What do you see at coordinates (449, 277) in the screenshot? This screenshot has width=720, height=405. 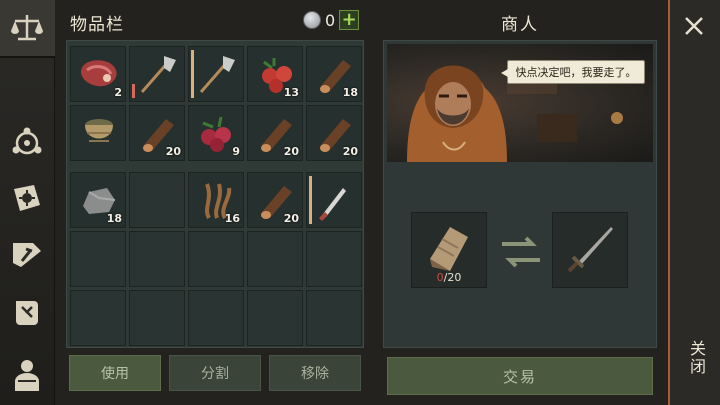 I see `trade-requirement: 0/20` at bounding box center [449, 277].